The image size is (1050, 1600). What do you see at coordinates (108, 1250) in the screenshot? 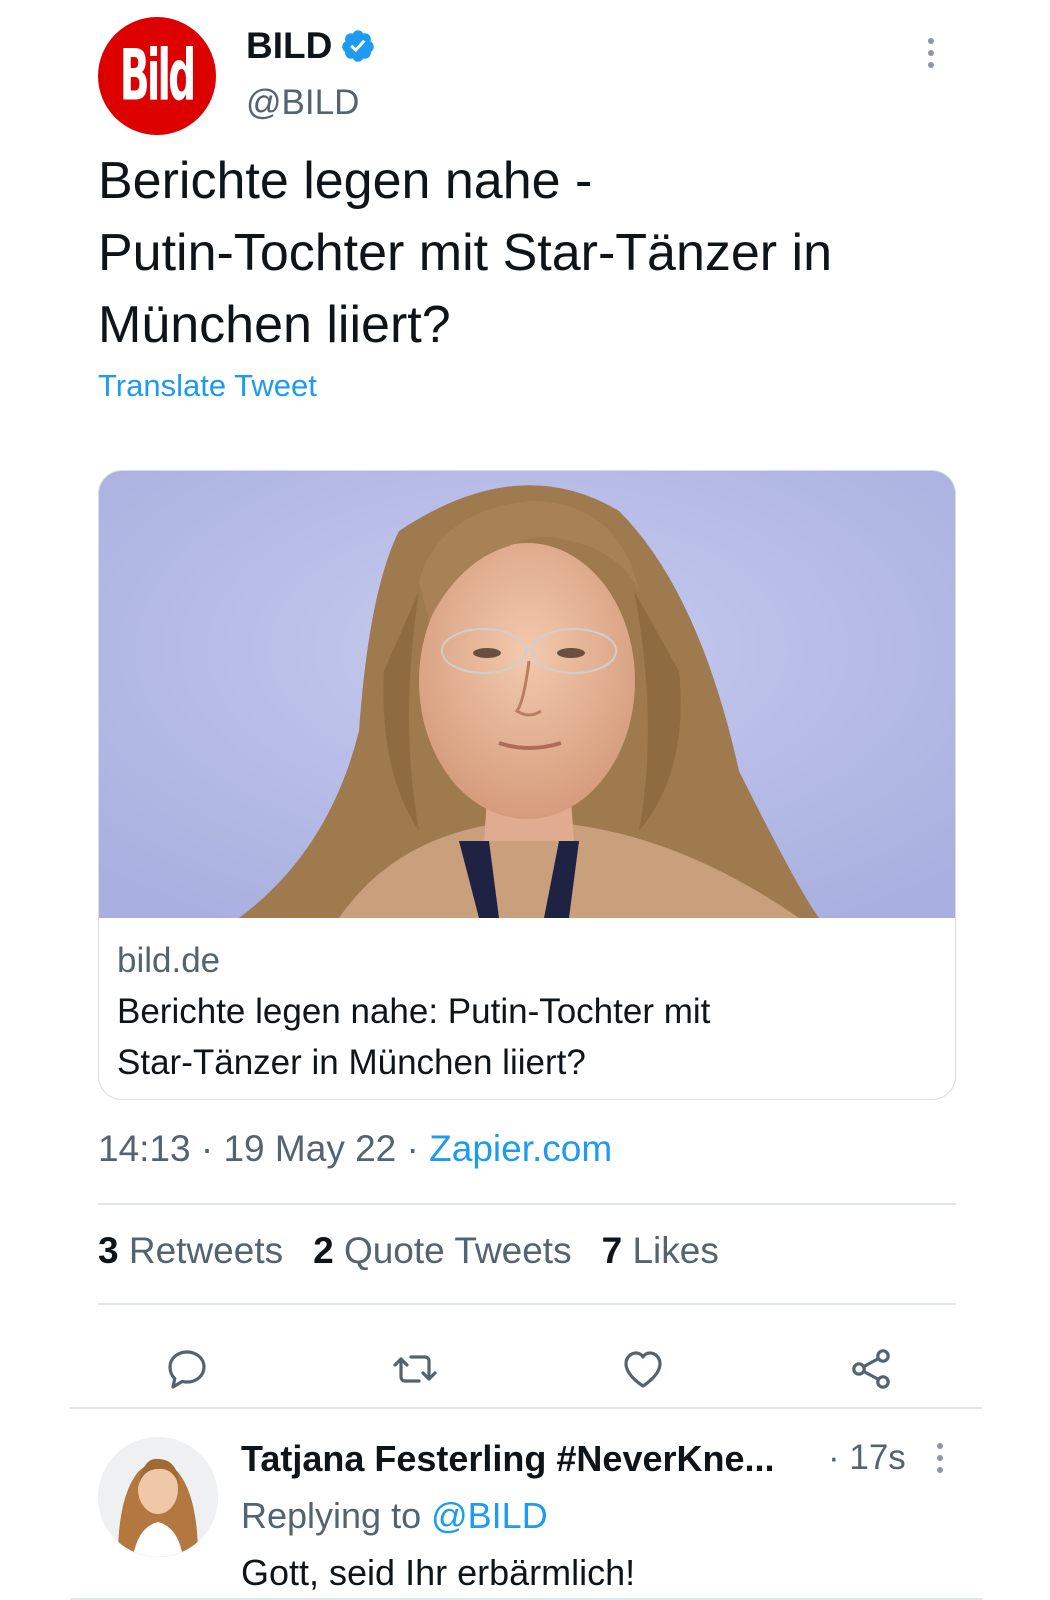
I see `retweets-count: 3` at bounding box center [108, 1250].